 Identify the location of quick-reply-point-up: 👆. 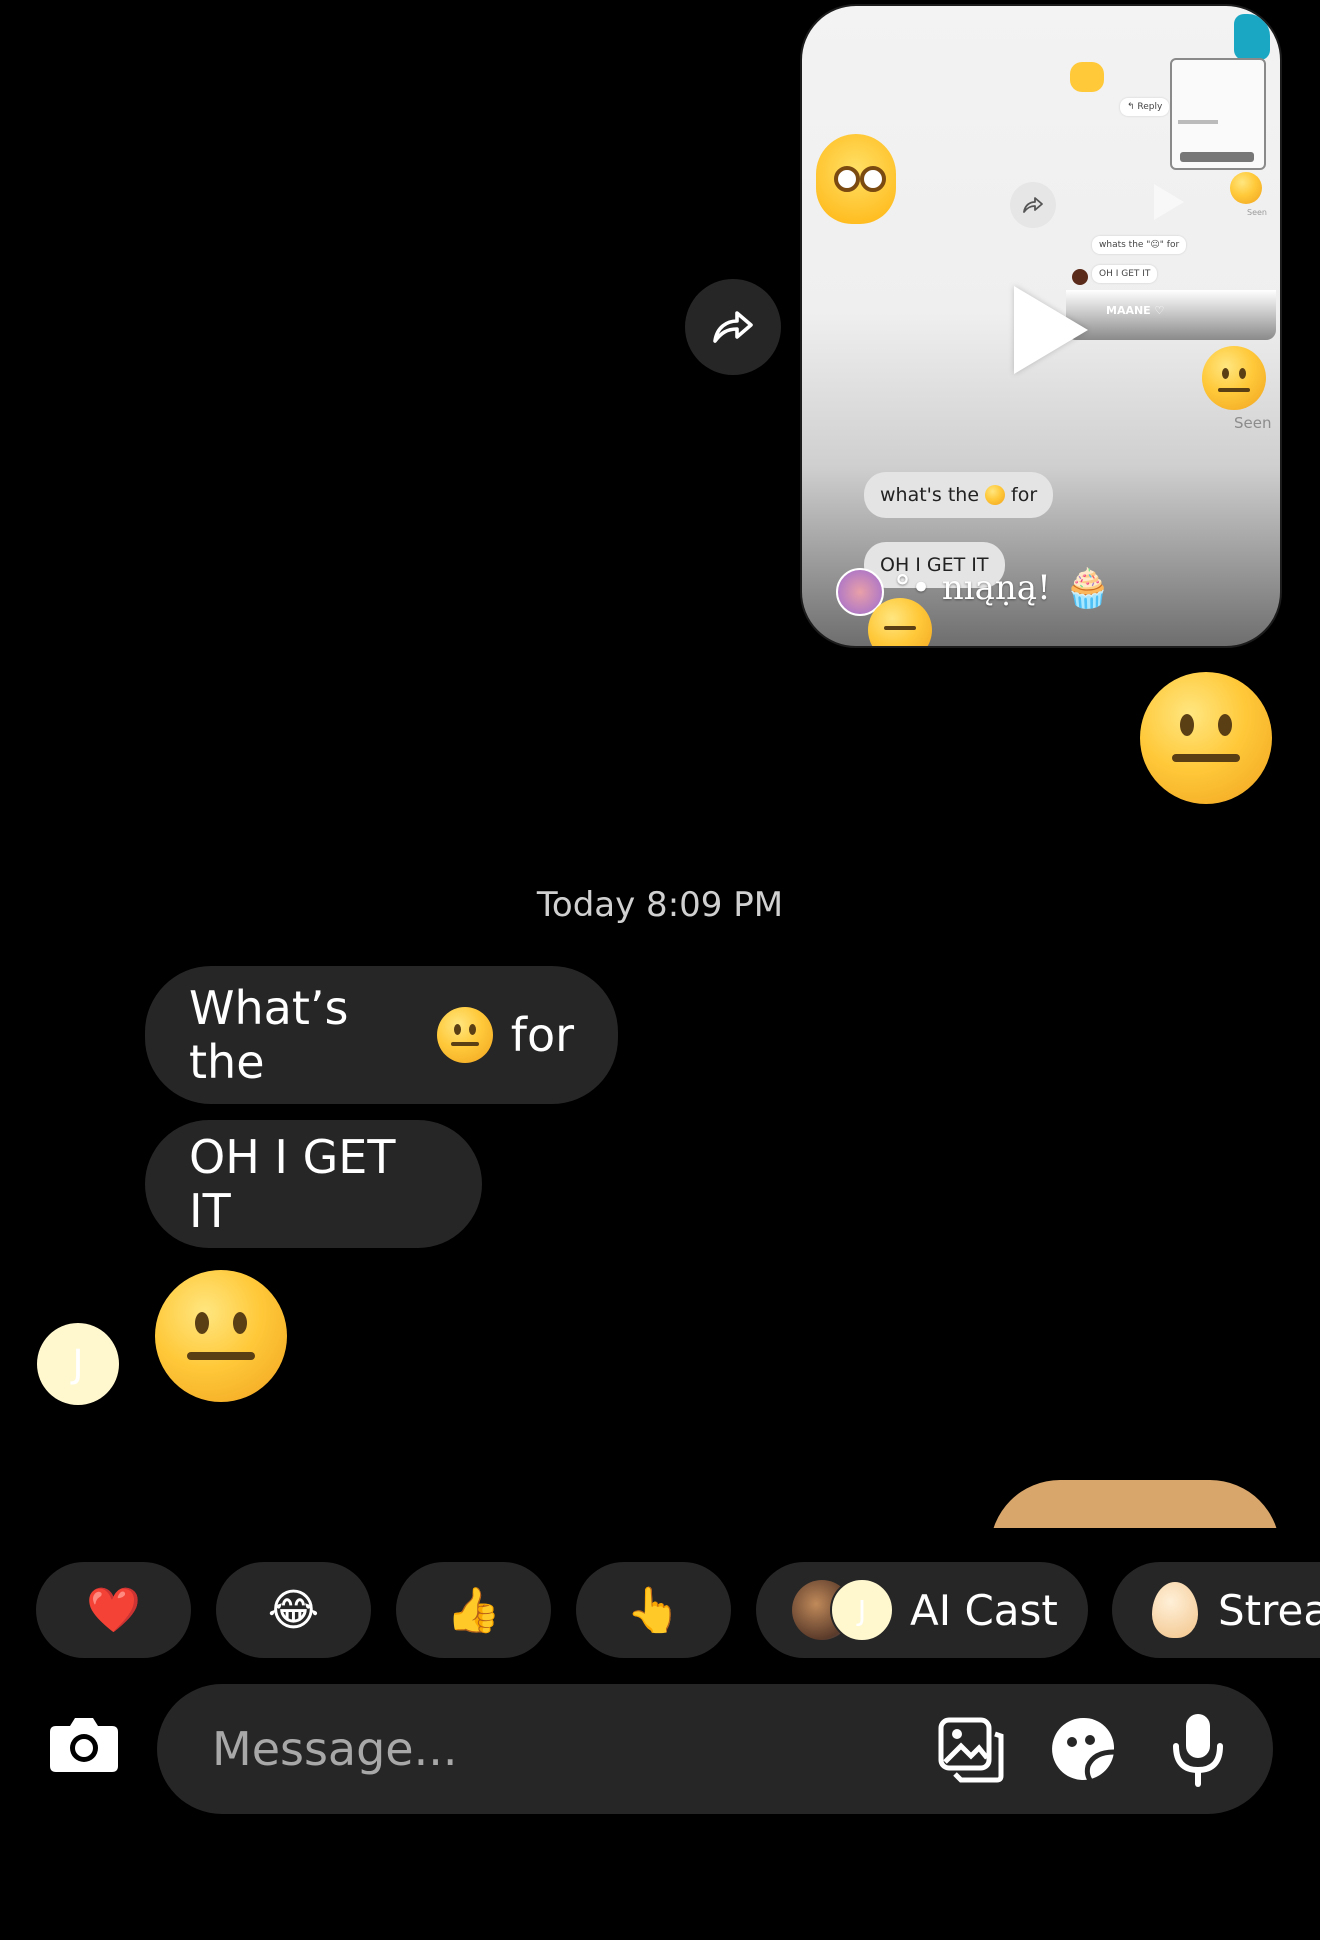
(653, 1610).